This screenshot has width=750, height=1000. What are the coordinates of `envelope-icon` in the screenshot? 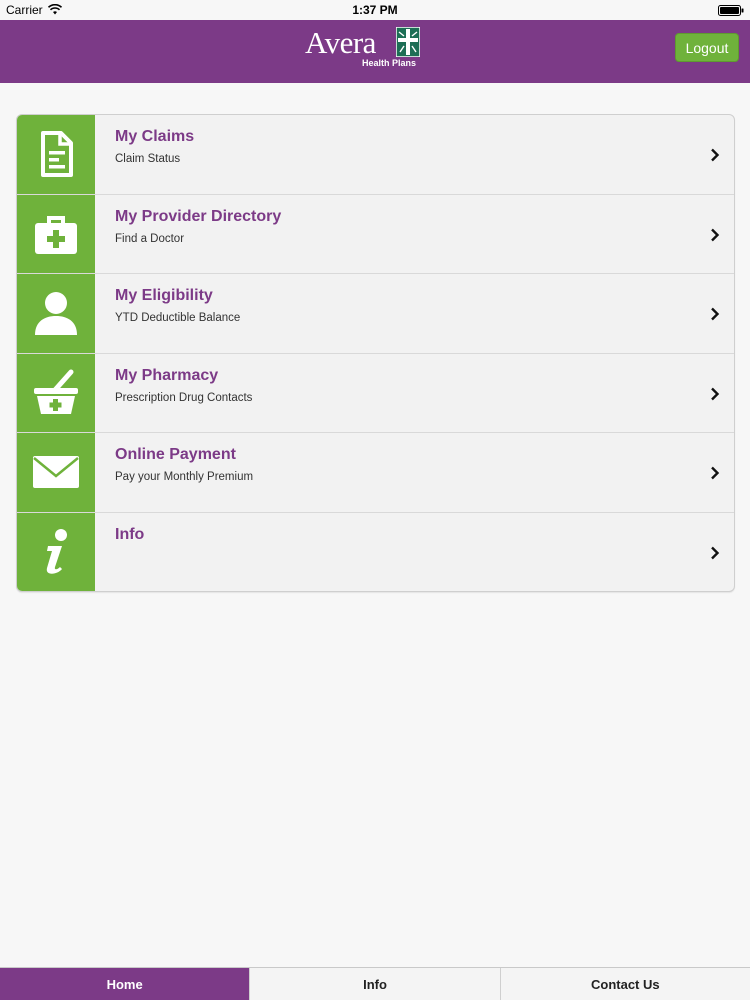 It's located at (56, 472).